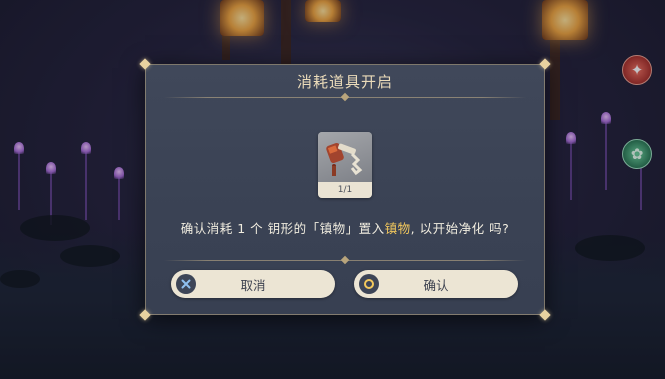 The width and height of the screenshot is (665, 379). I want to click on confirm-button: 确认, so click(436, 284).